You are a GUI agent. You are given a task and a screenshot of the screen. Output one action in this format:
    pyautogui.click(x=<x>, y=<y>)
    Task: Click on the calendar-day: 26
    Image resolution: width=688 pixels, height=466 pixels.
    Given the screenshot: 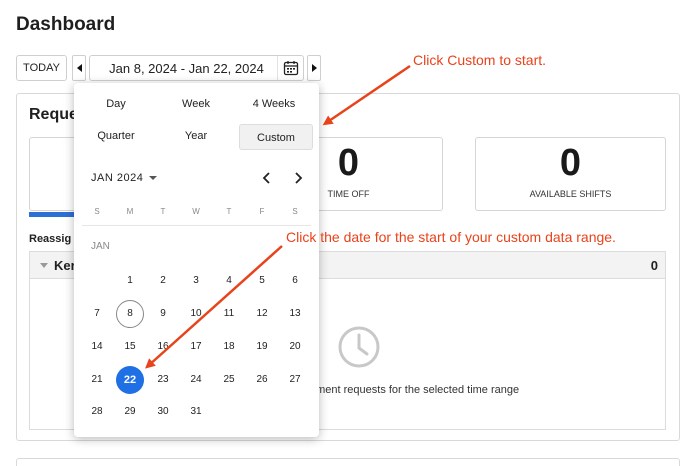 What is the action you would take?
    pyautogui.click(x=262, y=380)
    